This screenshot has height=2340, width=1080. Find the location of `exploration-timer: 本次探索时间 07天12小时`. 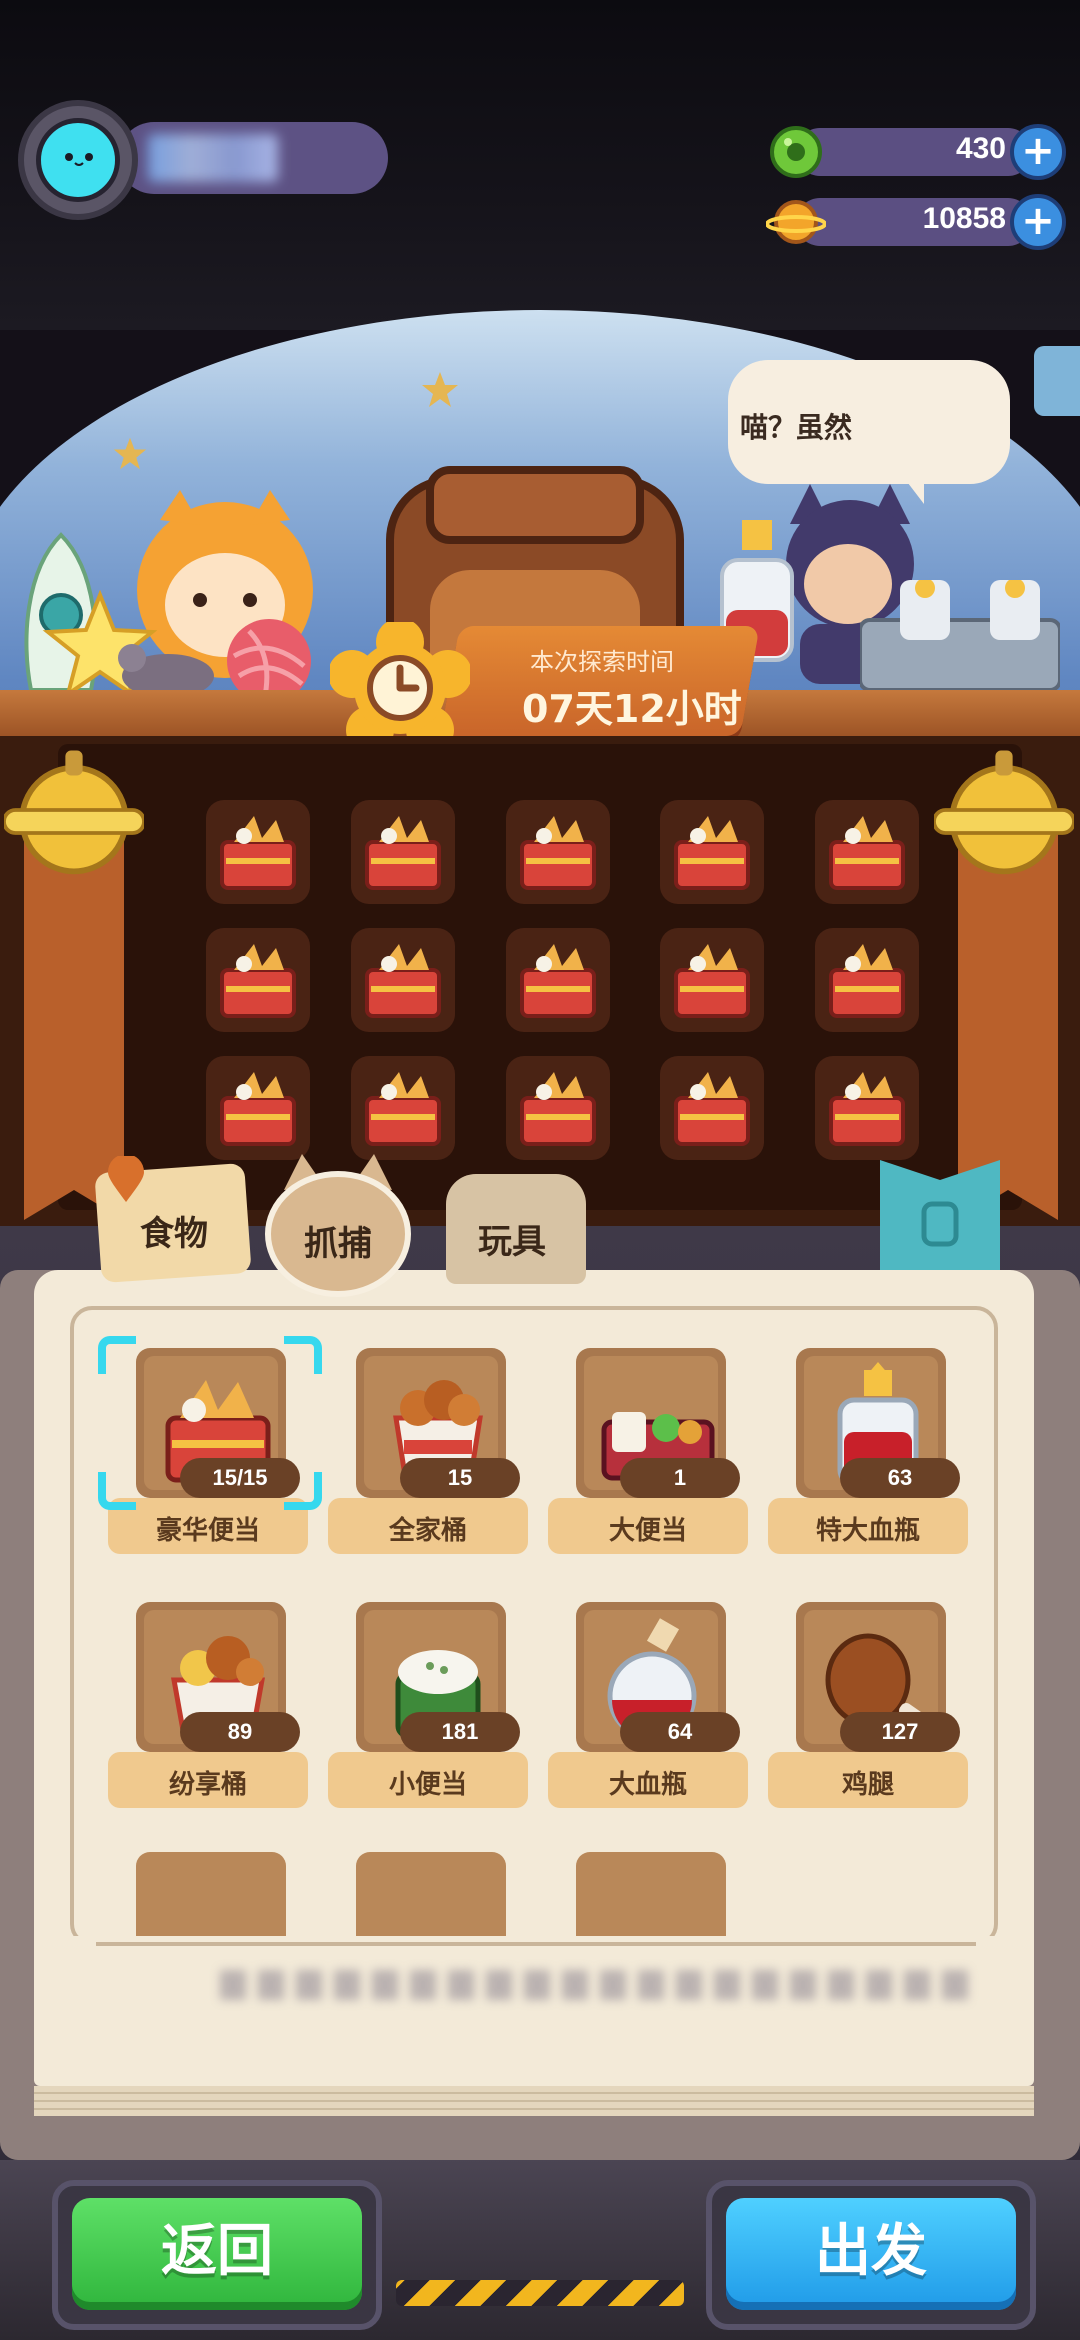

exploration-timer: 本次探索时间 07天12小时 is located at coordinates (555, 682).